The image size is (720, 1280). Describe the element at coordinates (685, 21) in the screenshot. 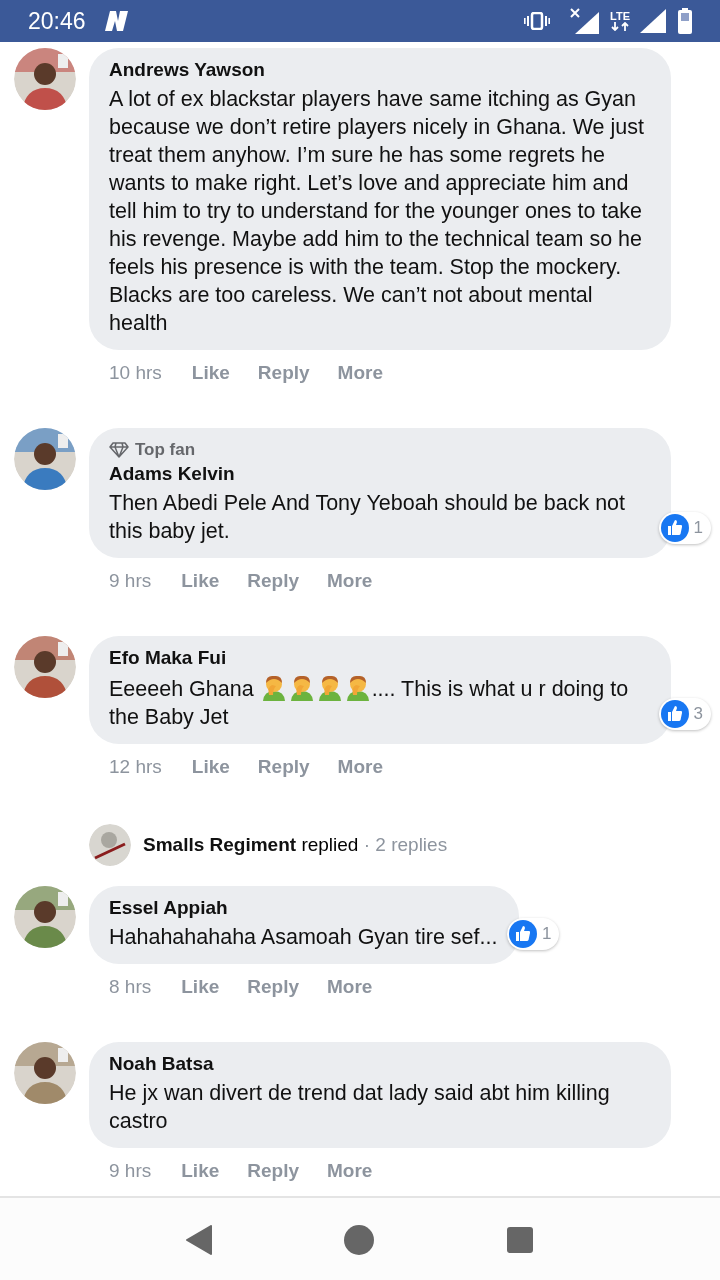

I see `battery-icon` at that location.